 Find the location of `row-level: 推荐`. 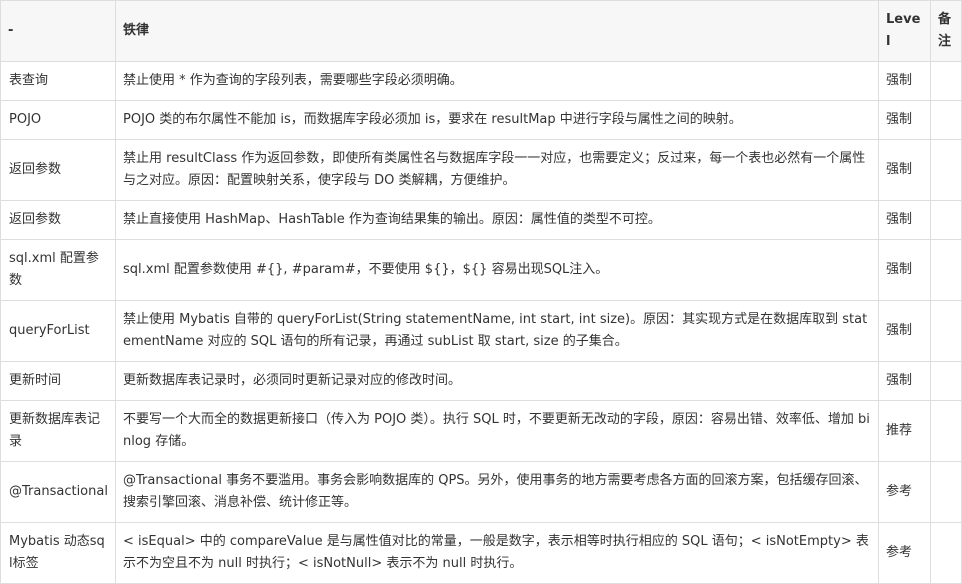

row-level: 推荐 is located at coordinates (904, 431).